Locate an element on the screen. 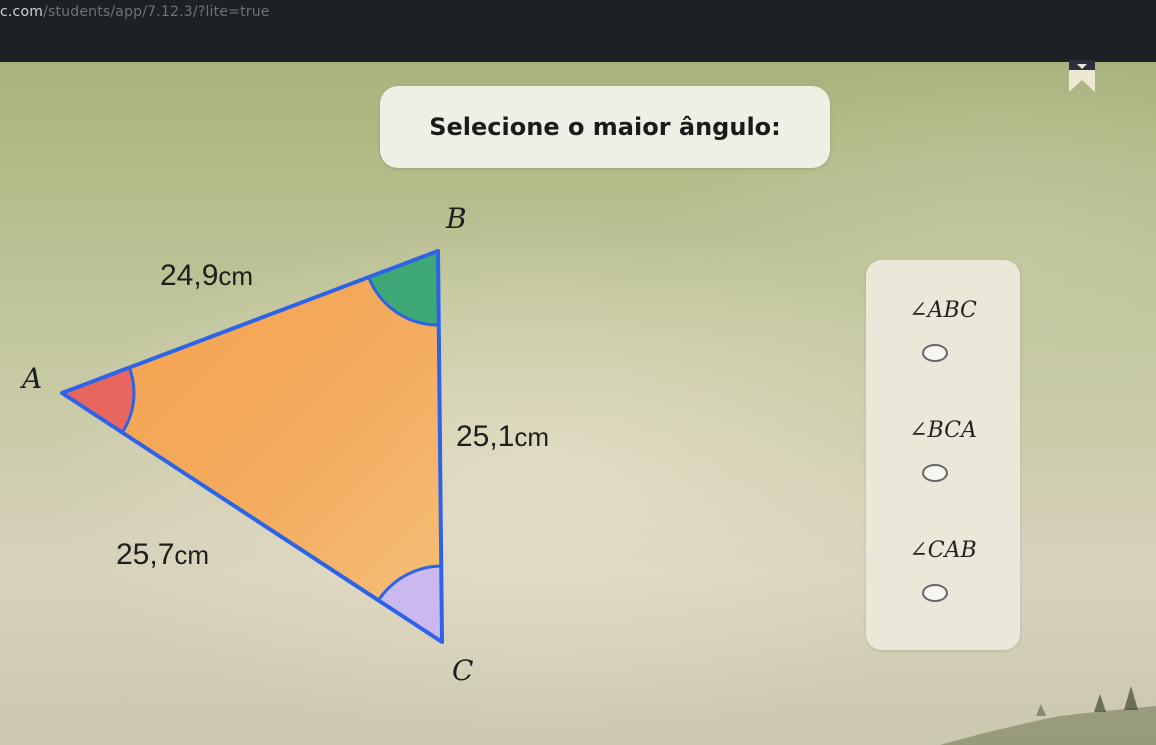 This screenshot has height=745, width=1156. side-ab-unit: cm is located at coordinates (235, 276).